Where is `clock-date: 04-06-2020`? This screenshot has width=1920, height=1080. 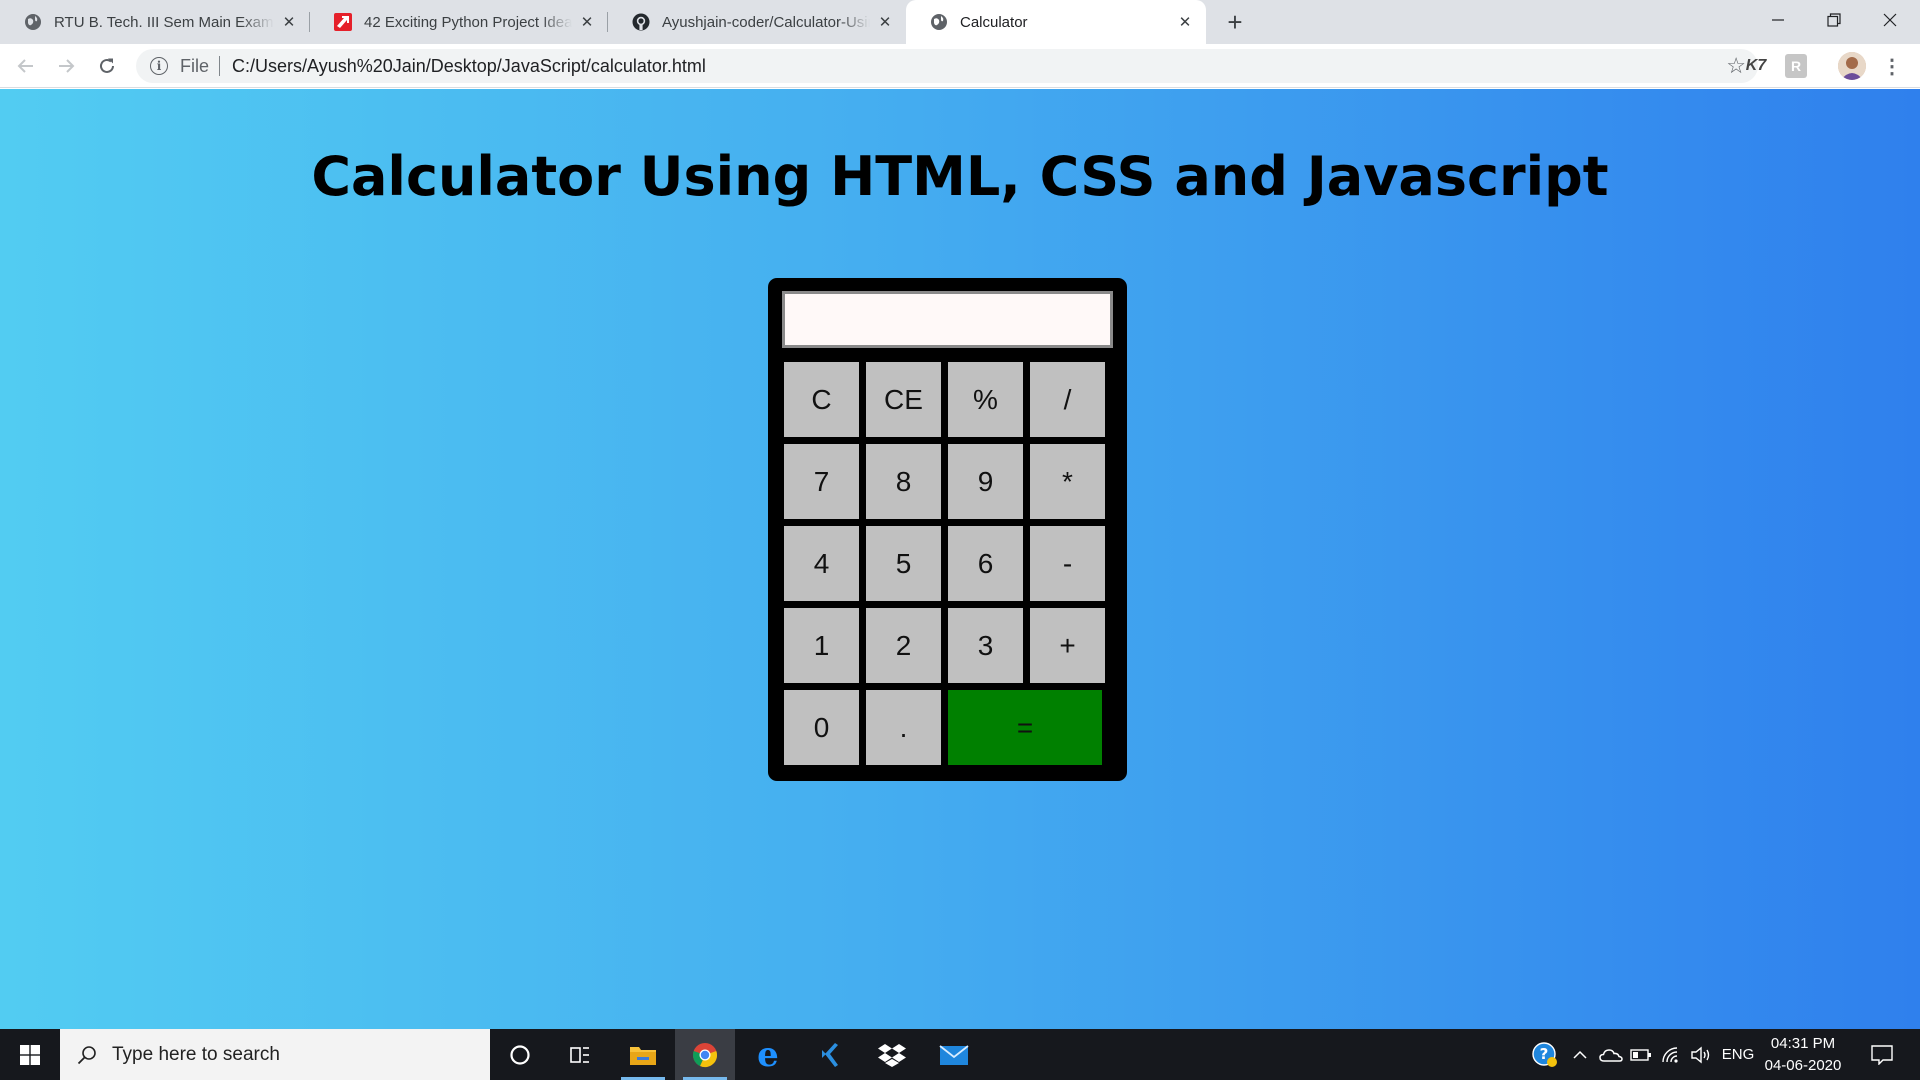 clock-date: 04-06-2020 is located at coordinates (1803, 1065).